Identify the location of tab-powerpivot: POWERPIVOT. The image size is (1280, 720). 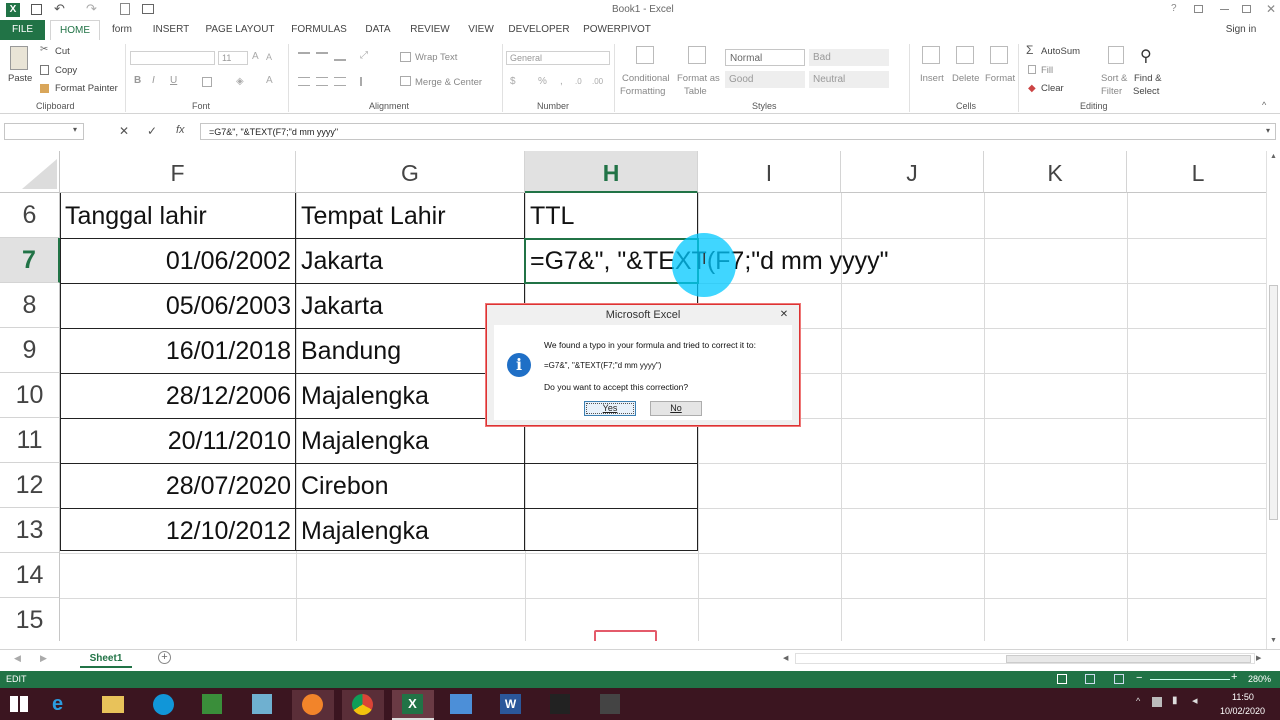
(617, 30).